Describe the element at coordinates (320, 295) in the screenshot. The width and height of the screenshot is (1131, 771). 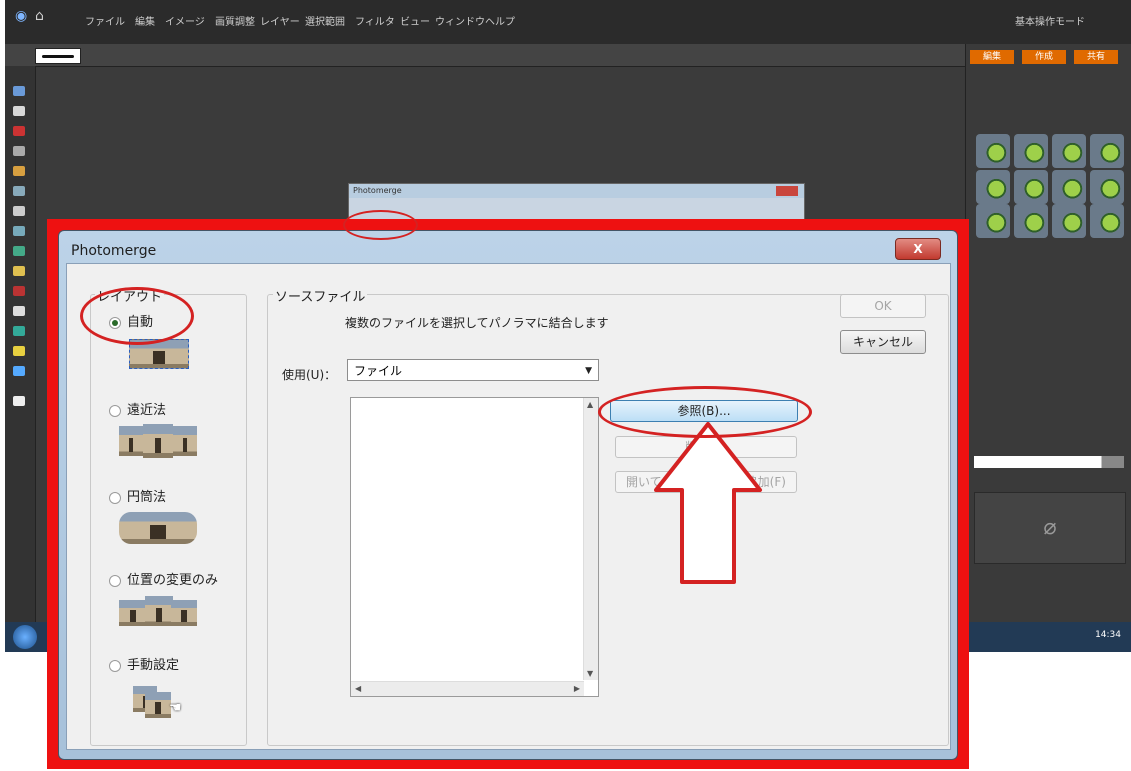
I see `source-files-legend: ソースファイル` at that location.